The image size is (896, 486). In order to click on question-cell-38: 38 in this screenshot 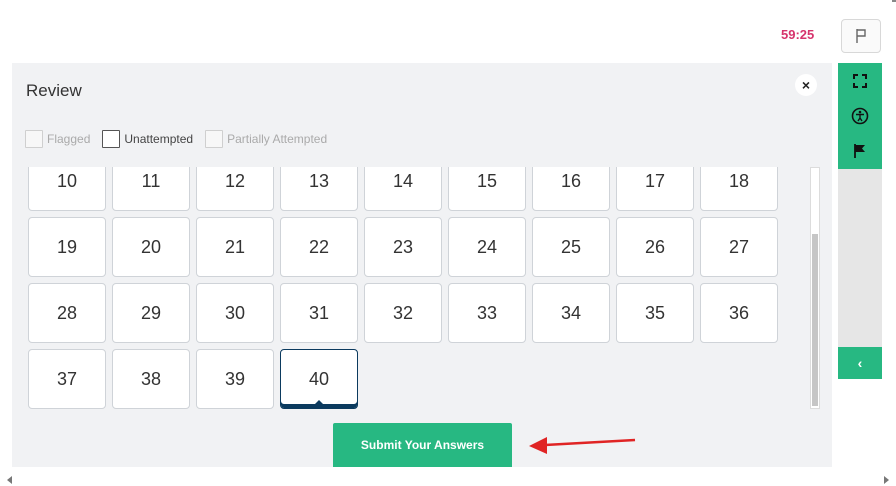, I will do `click(151, 379)`.